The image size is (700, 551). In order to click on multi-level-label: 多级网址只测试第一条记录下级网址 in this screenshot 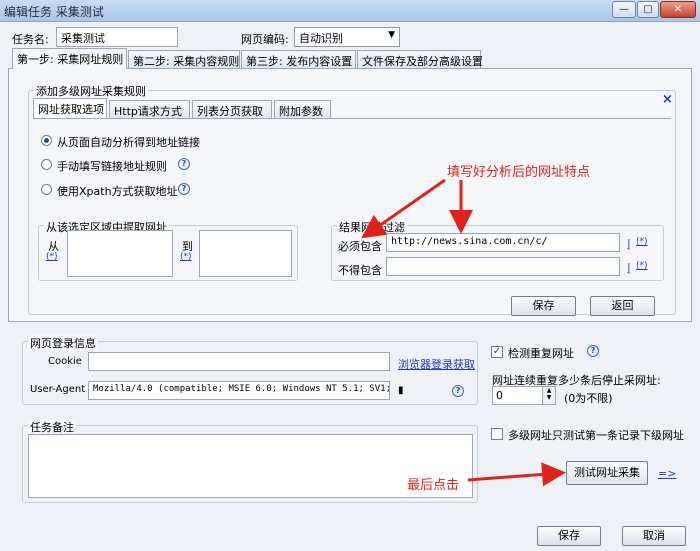, I will do `click(596, 435)`.